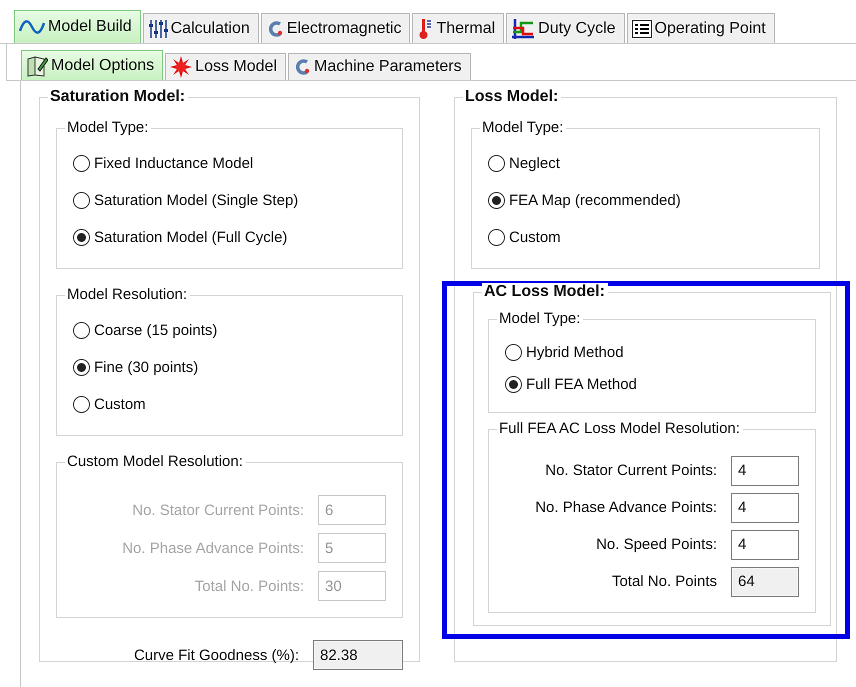  Describe the element at coordinates (565, 28) in the screenshot. I see `tab: Duty Cycle` at that location.